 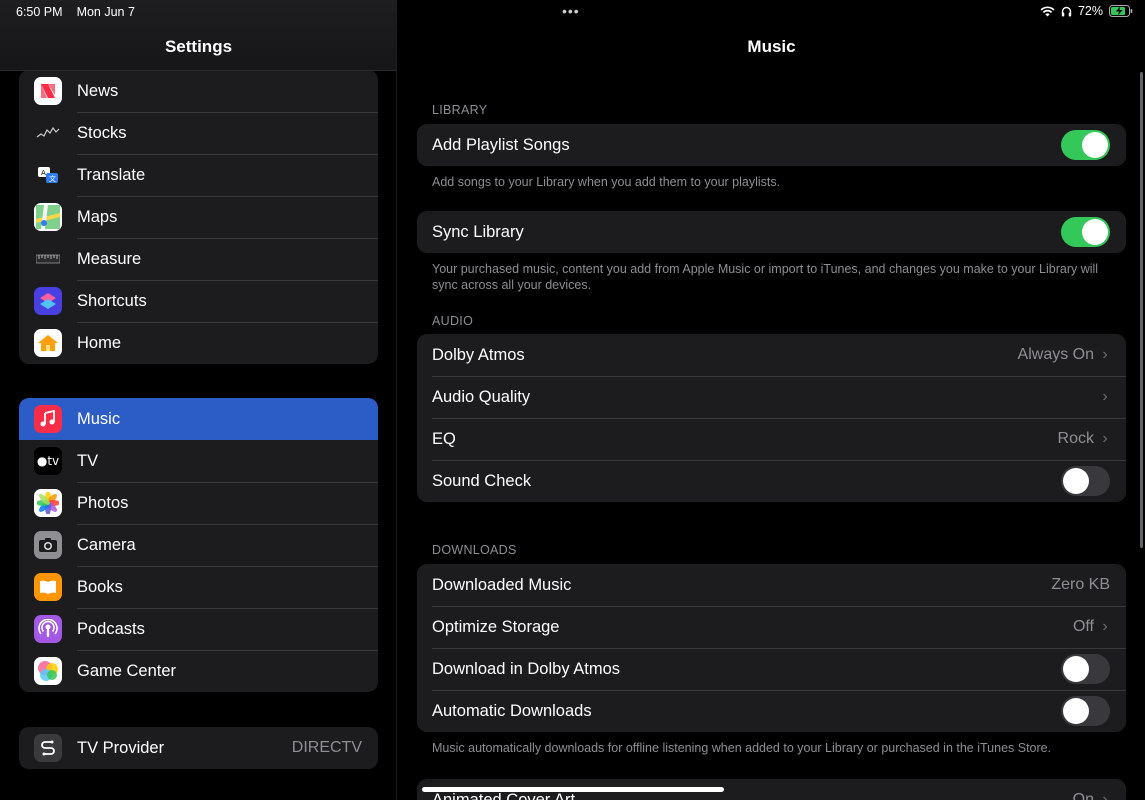 I want to click on sidebar-item-maps: Maps, so click(x=198, y=217).